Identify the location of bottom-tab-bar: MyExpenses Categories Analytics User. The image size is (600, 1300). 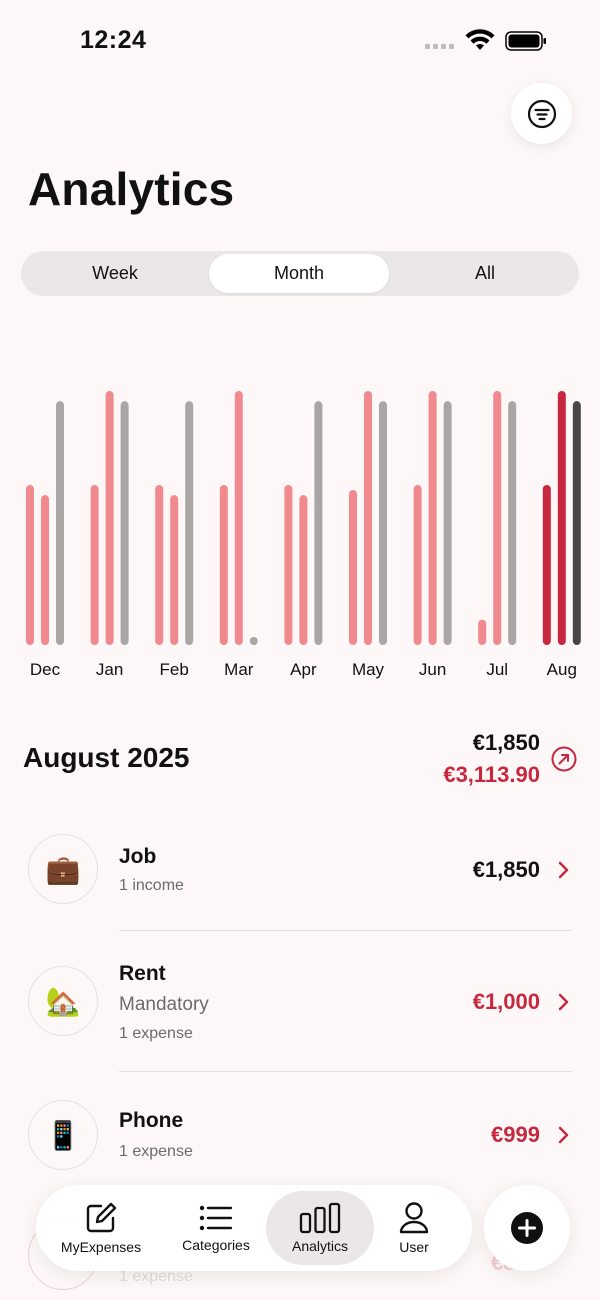
(254, 1228).